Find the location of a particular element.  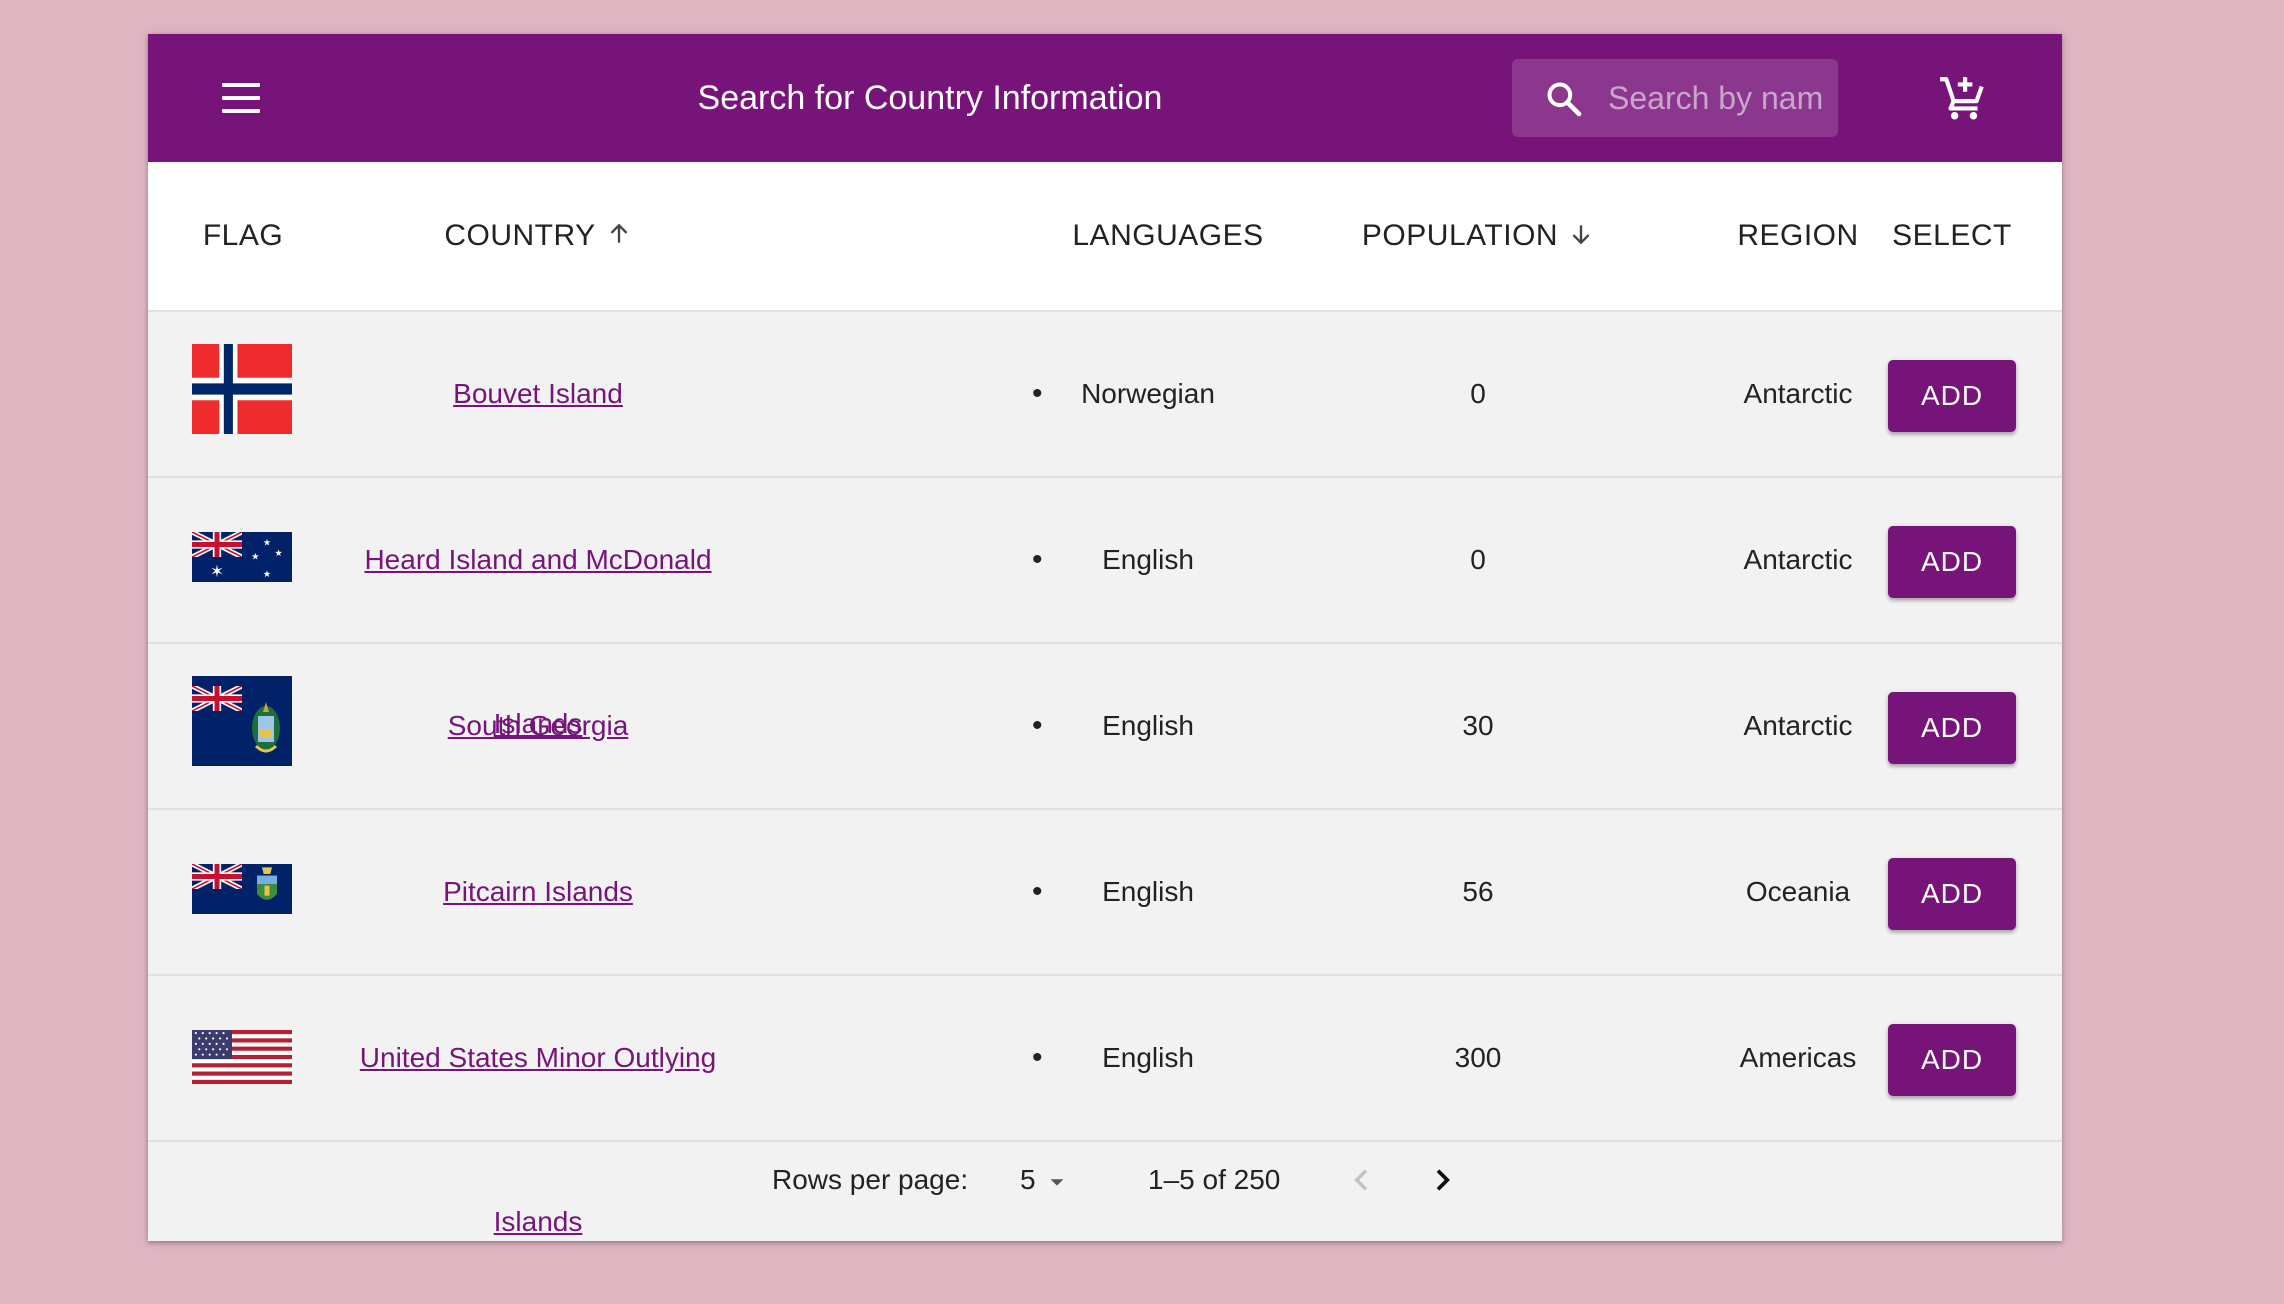

country-cell: Pitcairn Islands is located at coordinates (538, 892).